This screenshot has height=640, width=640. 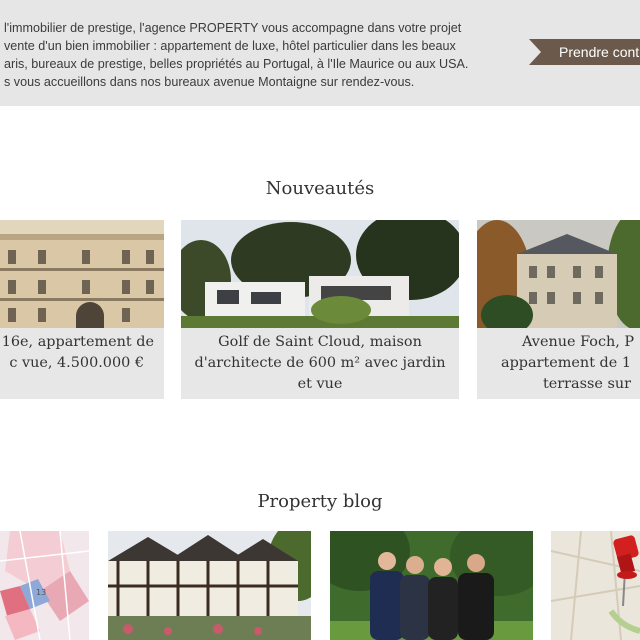 I want to click on blog-tile-building, so click(x=209, y=585).